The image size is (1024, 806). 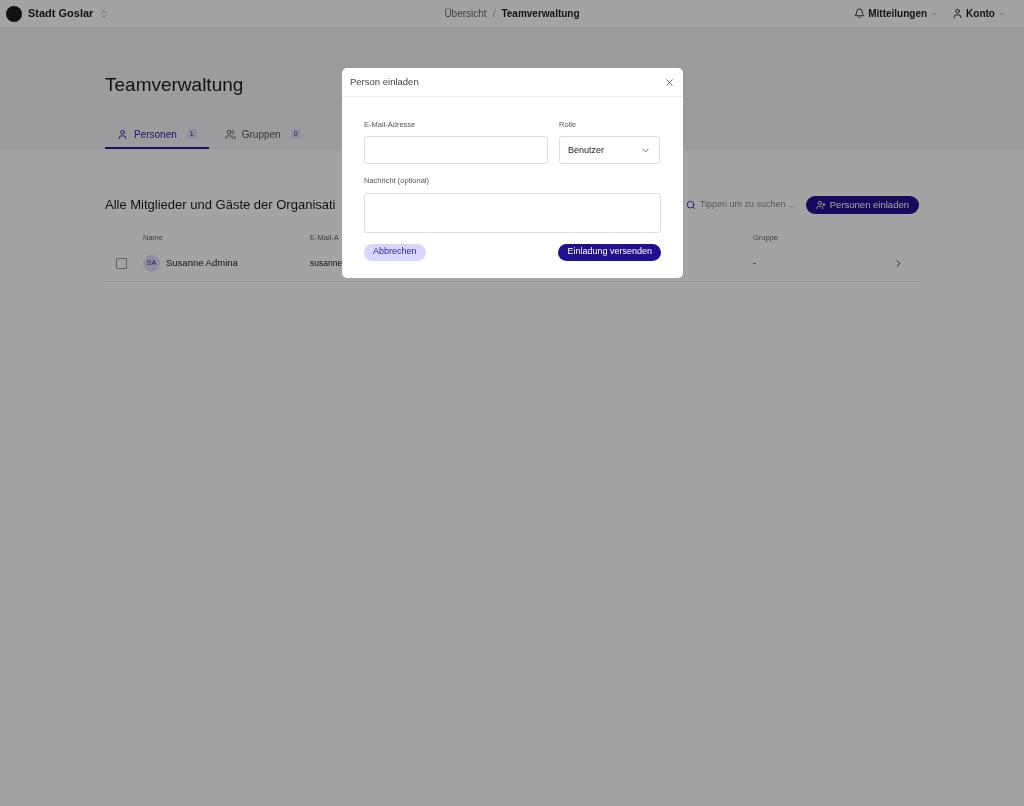 What do you see at coordinates (860, 13) in the screenshot?
I see `bell-icon` at bounding box center [860, 13].